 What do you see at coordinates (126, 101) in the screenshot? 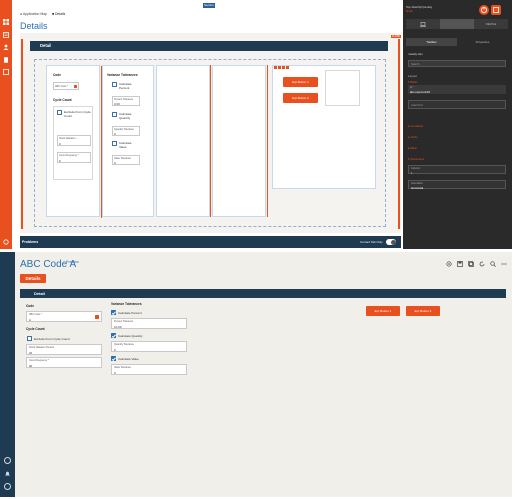
I see `pct-tol-field: Percent Tolerance 0.00` at bounding box center [126, 101].